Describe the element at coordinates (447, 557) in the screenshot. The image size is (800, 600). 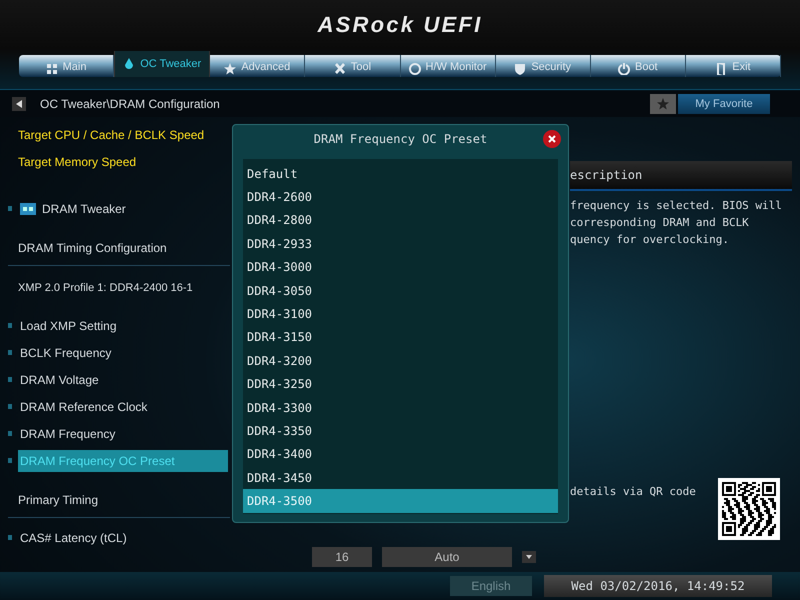
I see `option-dropdown: Auto` at that location.